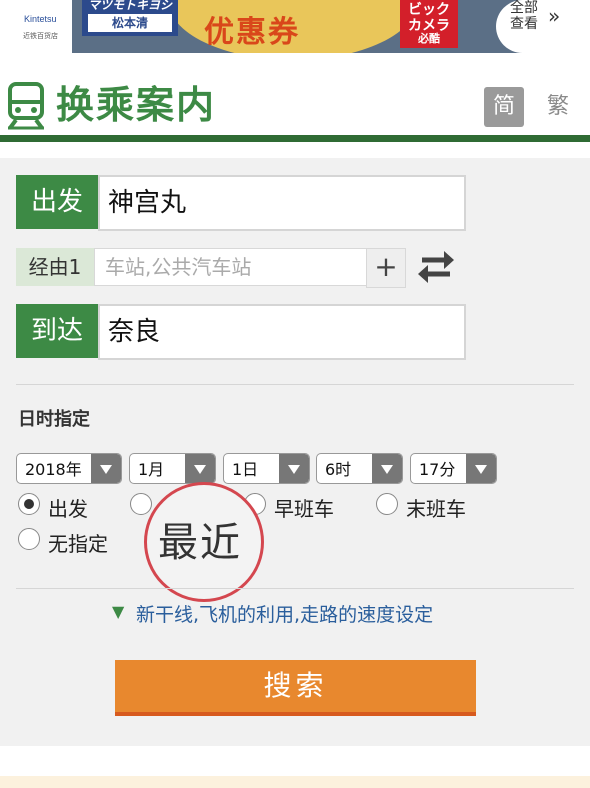  Describe the element at coordinates (386, 268) in the screenshot. I see `add-via-button: +` at that location.